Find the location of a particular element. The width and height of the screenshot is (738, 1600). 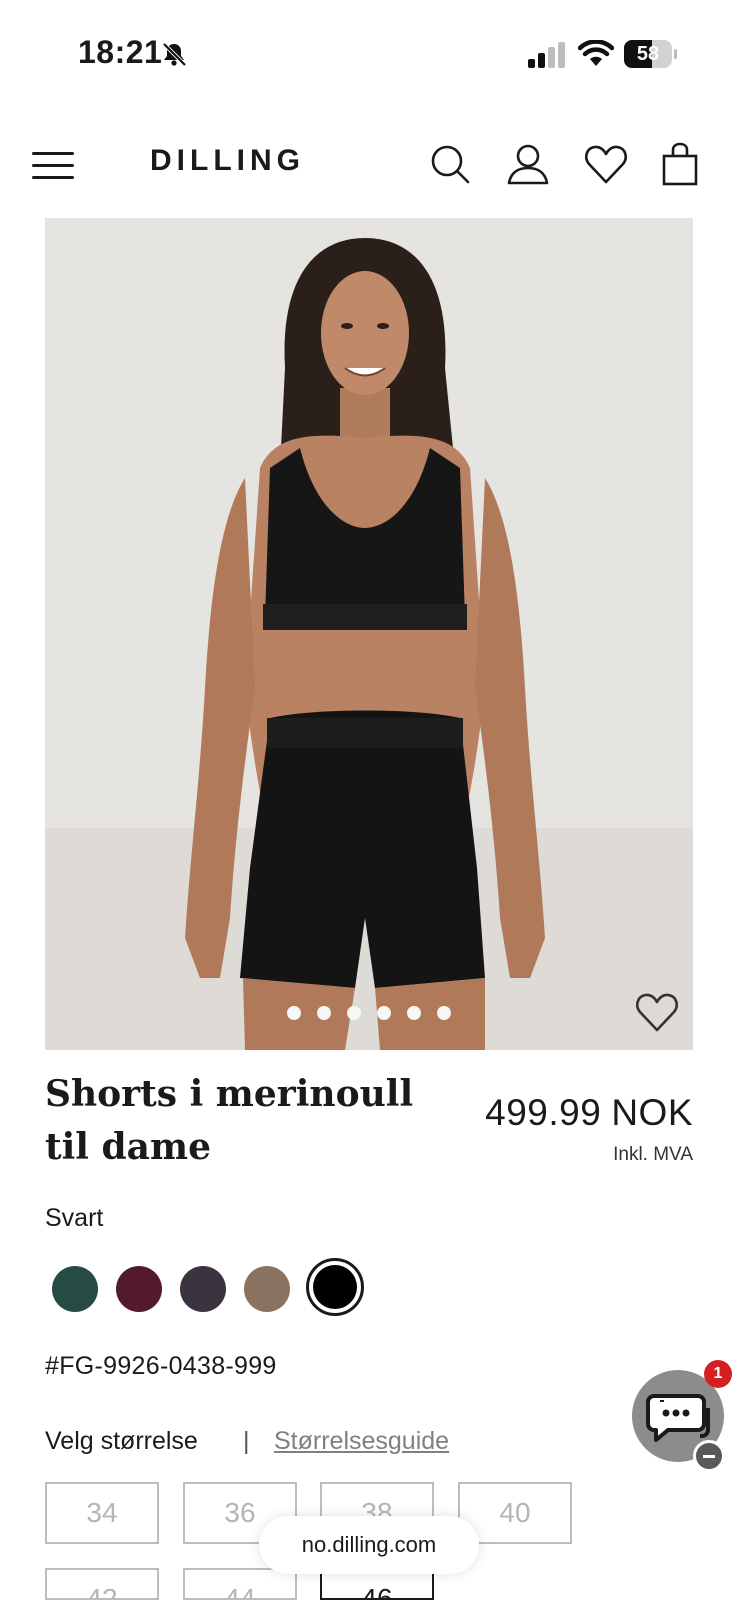

size-label: Velg størrelse is located at coordinates (121, 1441).